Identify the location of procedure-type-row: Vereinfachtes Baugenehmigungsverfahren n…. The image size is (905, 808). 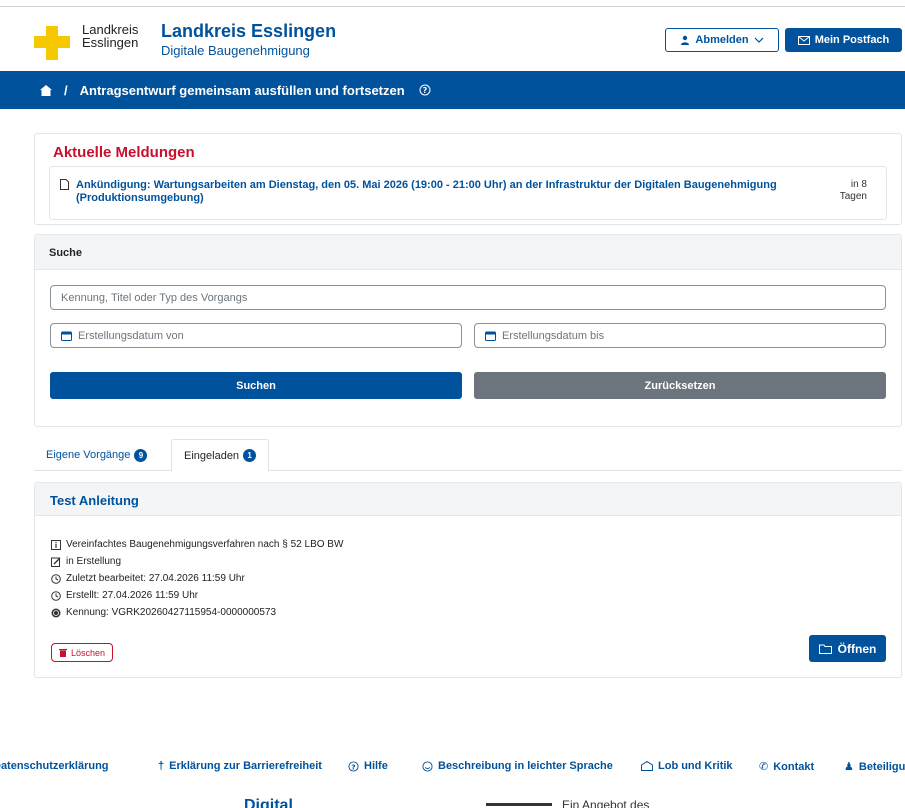
(197, 544).